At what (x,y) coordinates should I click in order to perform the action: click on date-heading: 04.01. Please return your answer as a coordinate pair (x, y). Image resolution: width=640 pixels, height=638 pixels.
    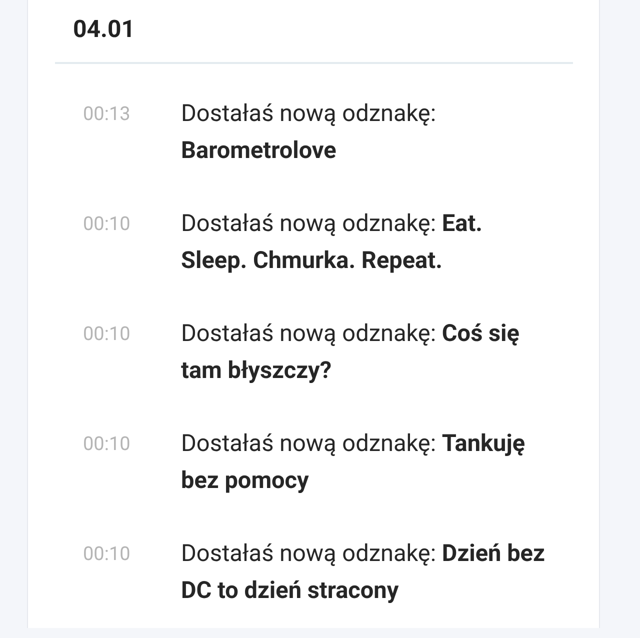
    Looking at the image, I should click on (104, 29).